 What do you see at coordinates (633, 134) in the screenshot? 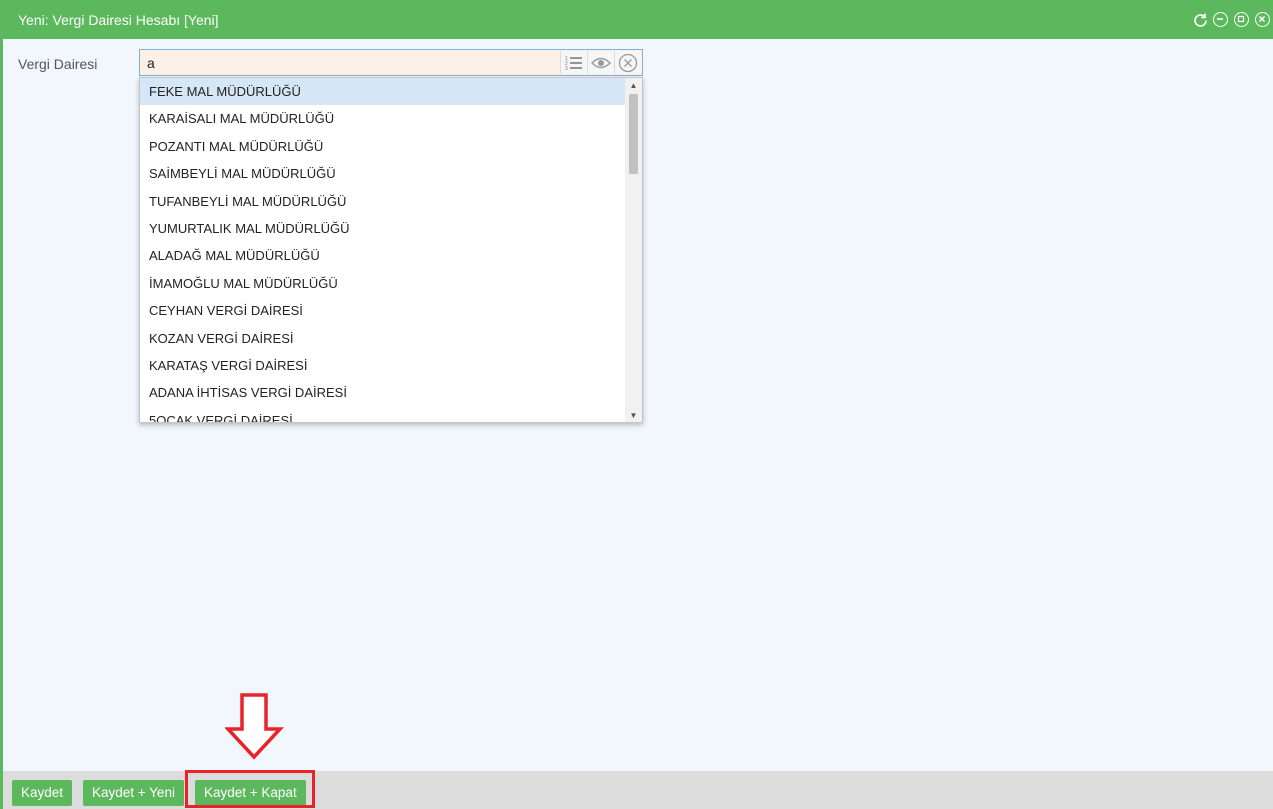
I see `scrollbar-thumb` at bounding box center [633, 134].